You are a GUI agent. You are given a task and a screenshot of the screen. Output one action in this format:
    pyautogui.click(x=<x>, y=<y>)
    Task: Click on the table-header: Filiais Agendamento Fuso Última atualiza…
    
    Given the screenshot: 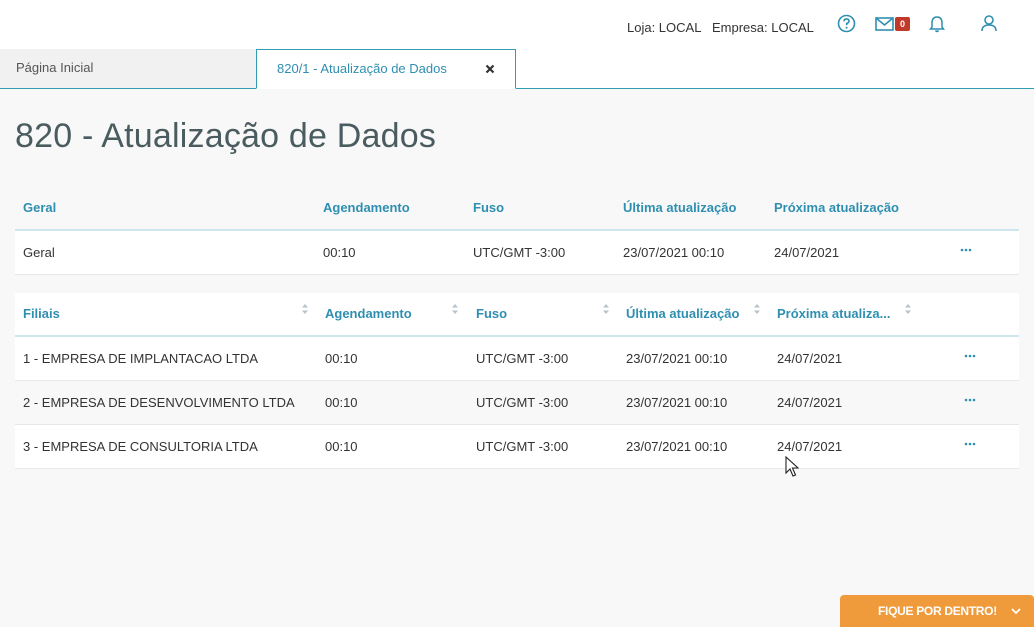 What is the action you would take?
    pyautogui.click(x=517, y=315)
    